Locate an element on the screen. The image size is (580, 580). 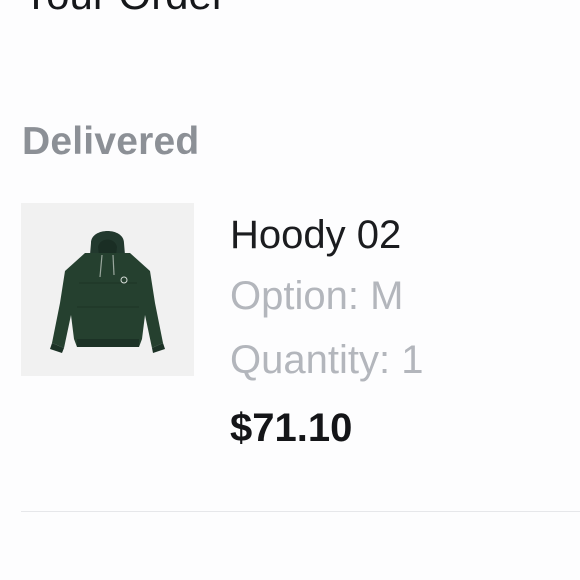
product-quantity: Quantity: 1 is located at coordinates (326, 360).